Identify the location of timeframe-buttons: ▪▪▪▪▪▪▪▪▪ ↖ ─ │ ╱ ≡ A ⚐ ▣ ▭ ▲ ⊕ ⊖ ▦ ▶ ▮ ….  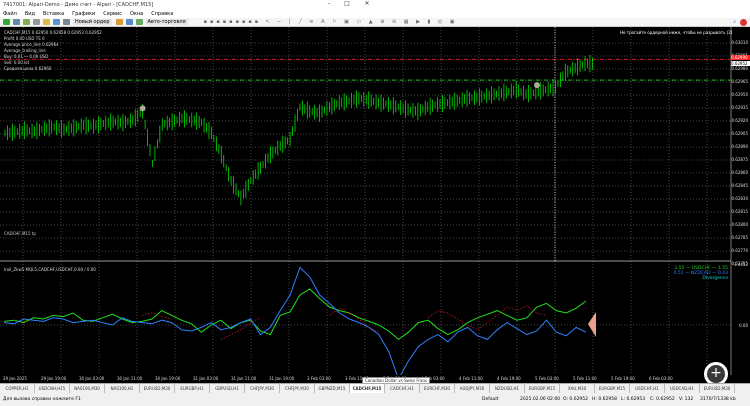
(331, 22).